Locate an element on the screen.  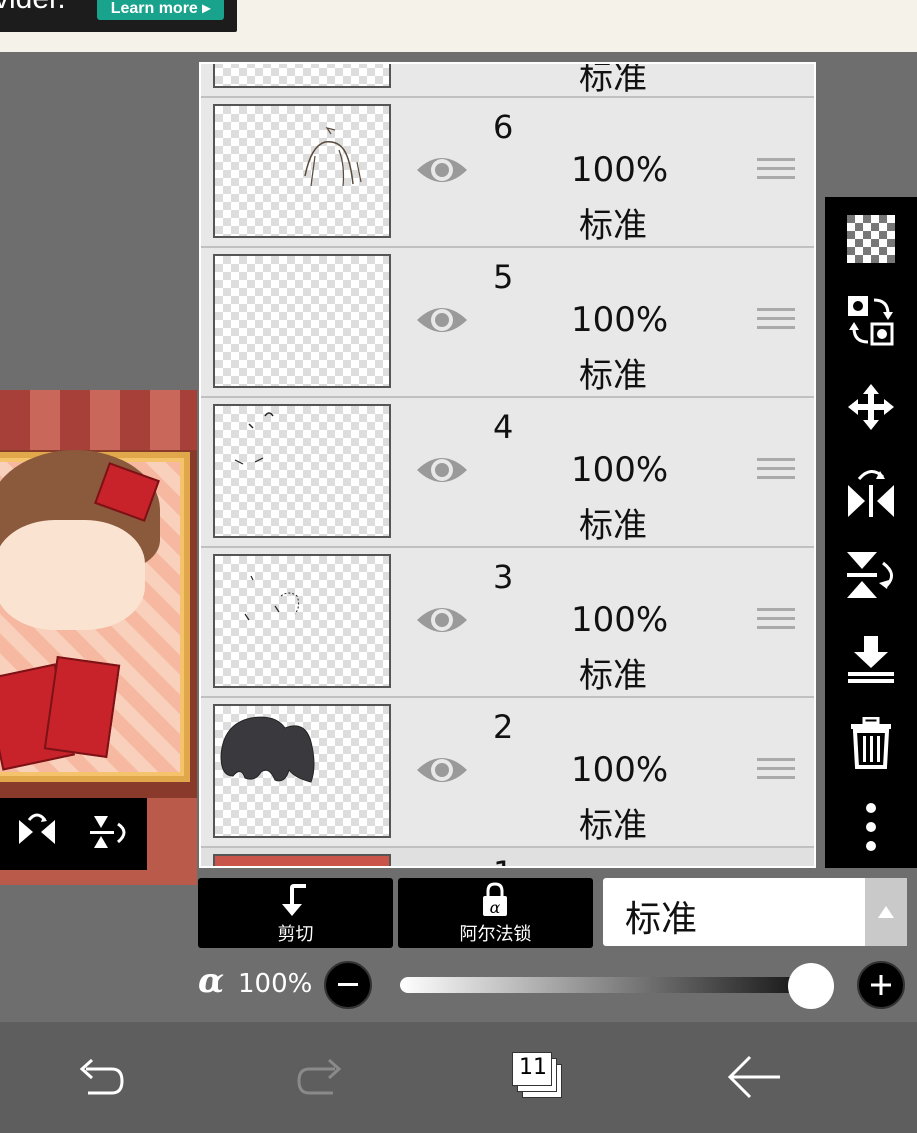
layer-row: 6 100% 标准 is located at coordinates (507, 173).